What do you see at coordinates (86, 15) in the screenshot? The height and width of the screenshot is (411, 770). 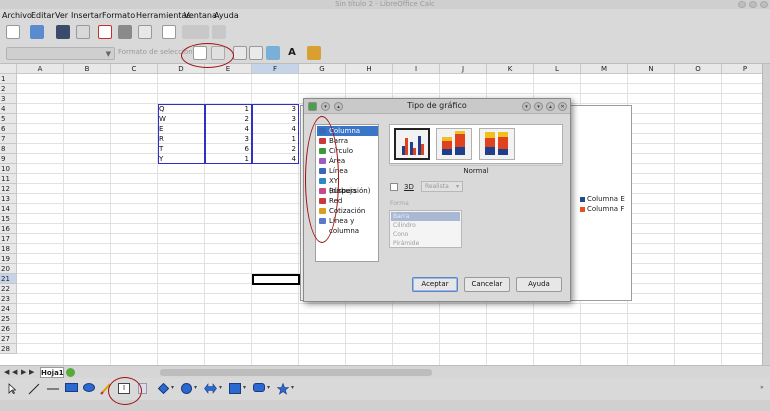 I see `menu-insertar: Insertar` at bounding box center [86, 15].